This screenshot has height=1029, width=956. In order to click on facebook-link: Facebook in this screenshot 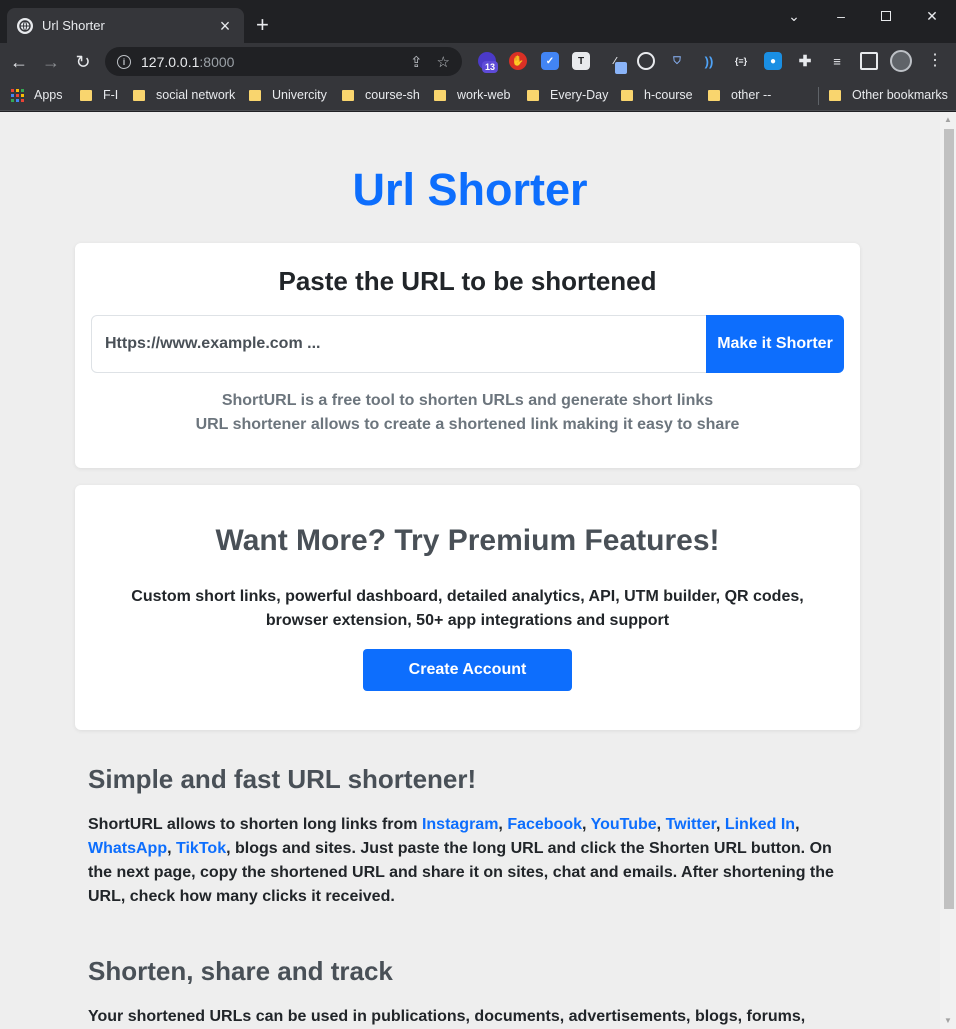, I will do `click(544, 824)`.